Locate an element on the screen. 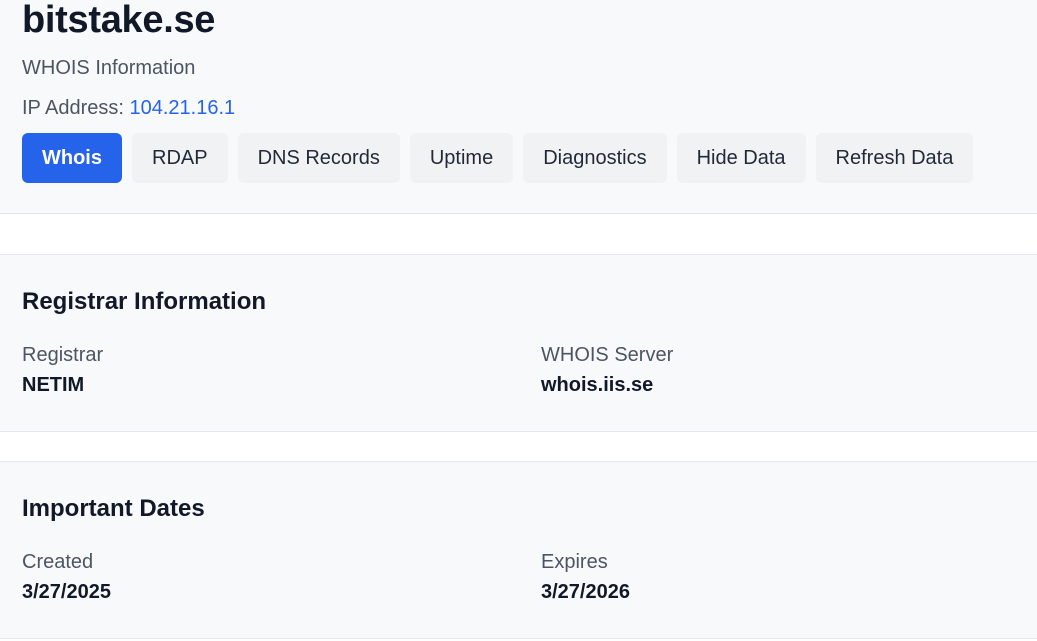 The image size is (1037, 641). hide-data-button: Hide Data is located at coordinates (741, 158).